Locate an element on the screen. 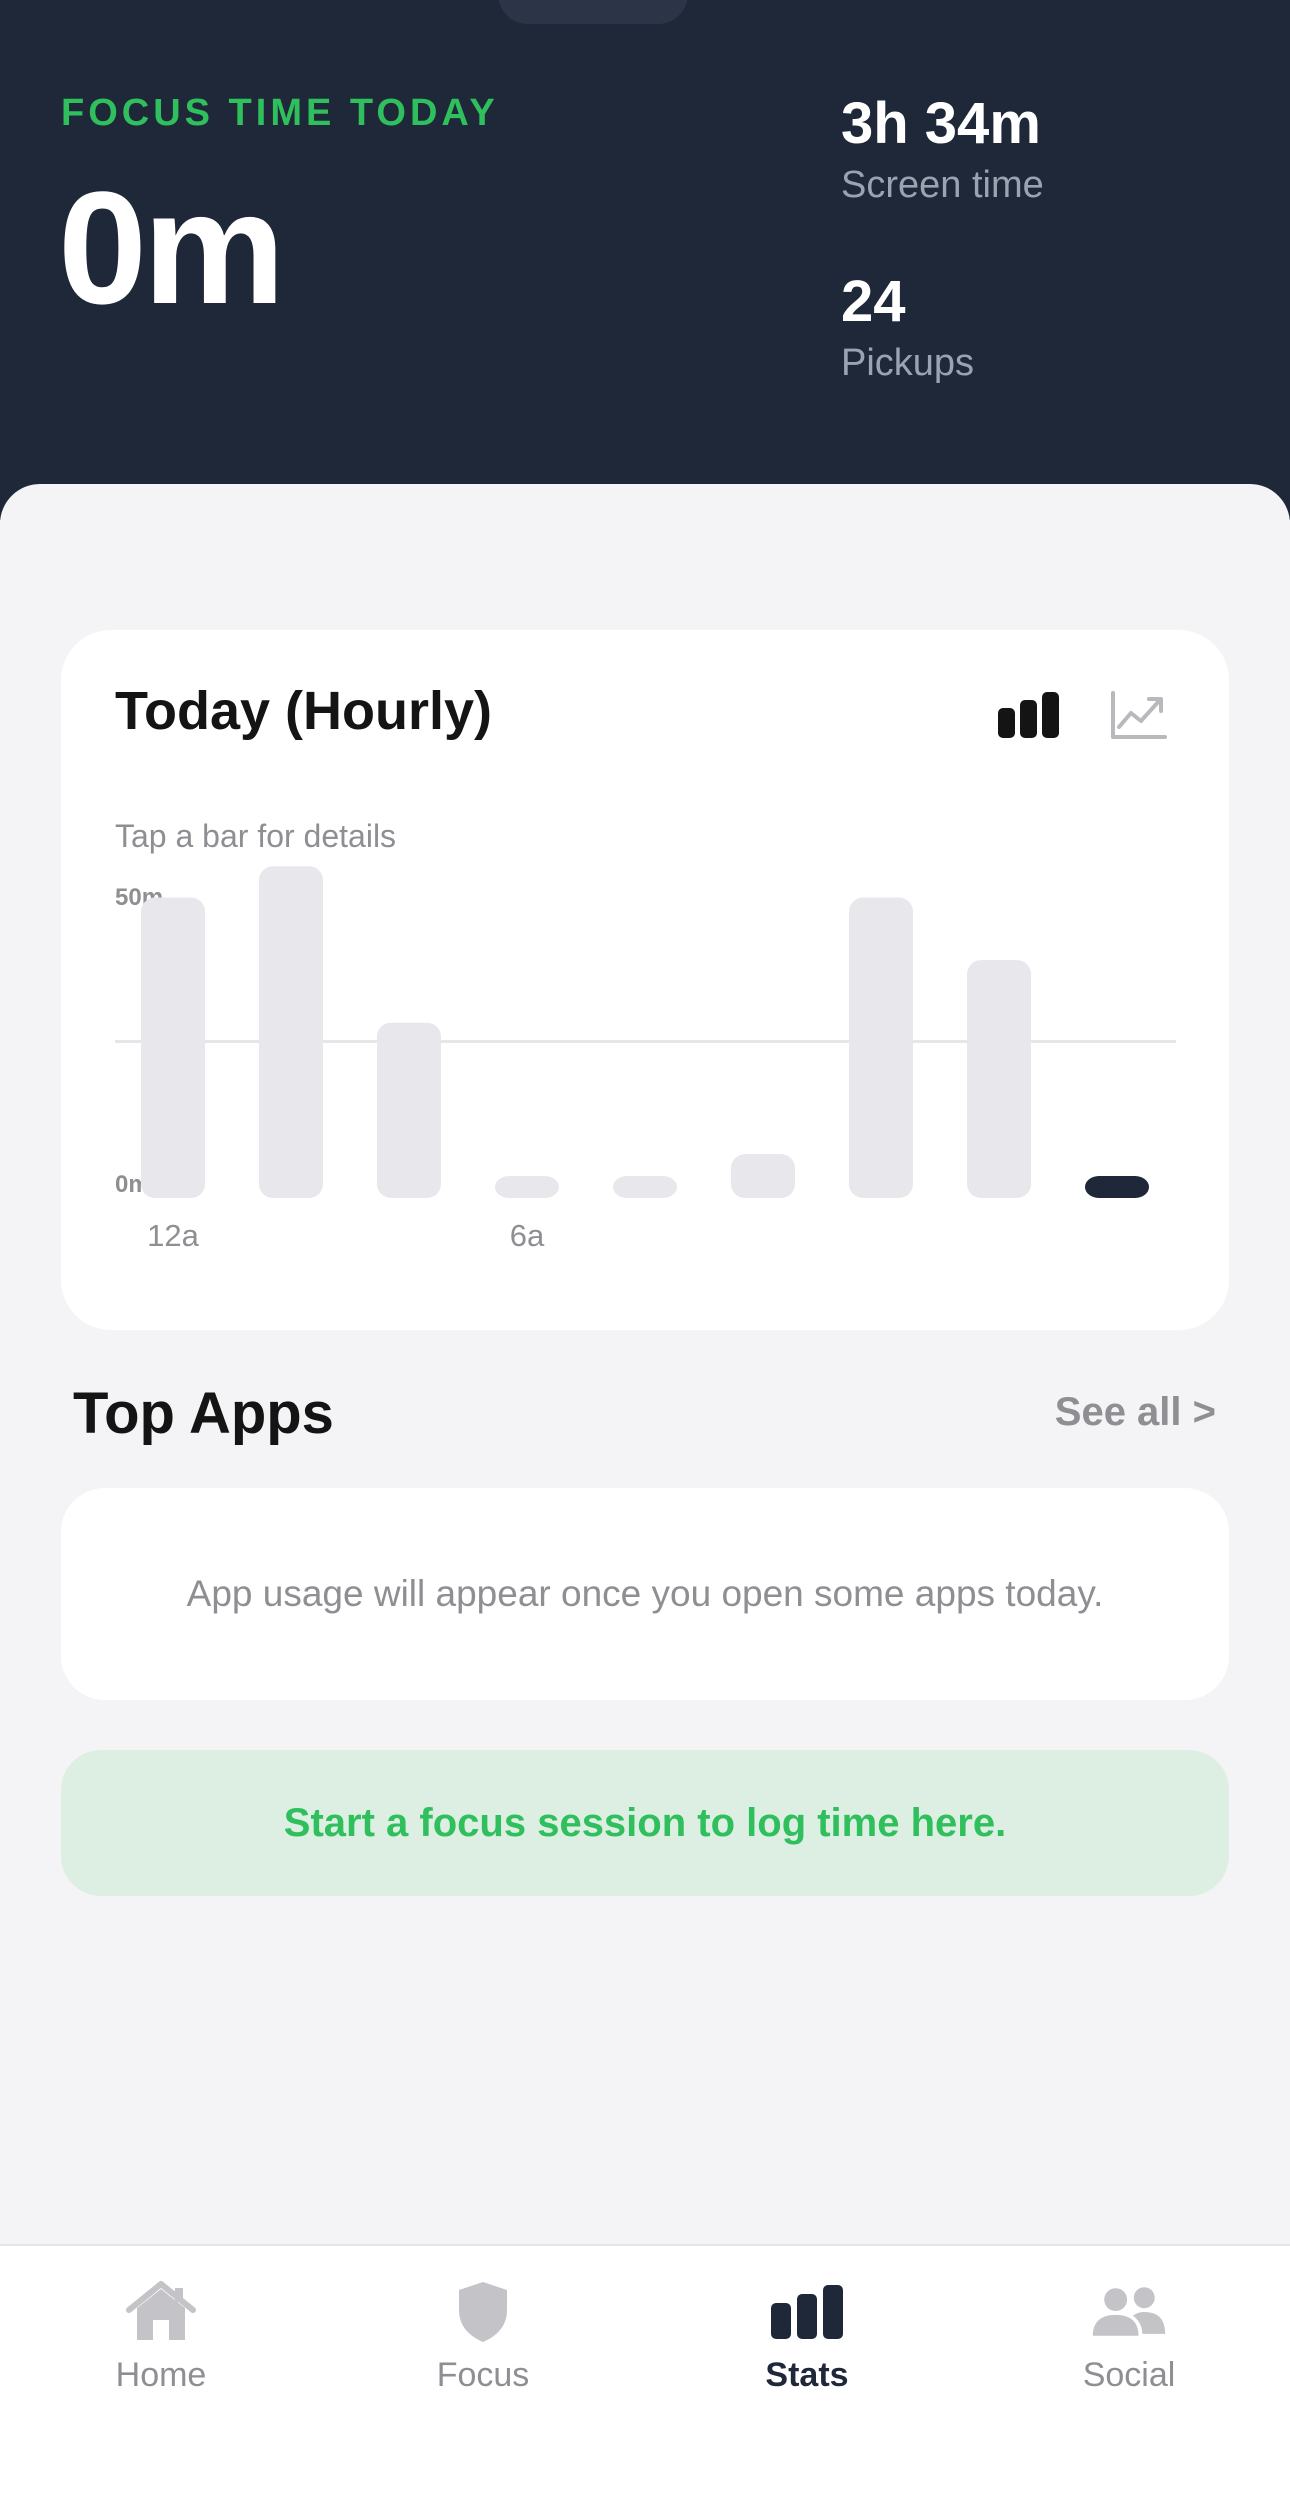  bar-chart-icon is located at coordinates (1028, 715).